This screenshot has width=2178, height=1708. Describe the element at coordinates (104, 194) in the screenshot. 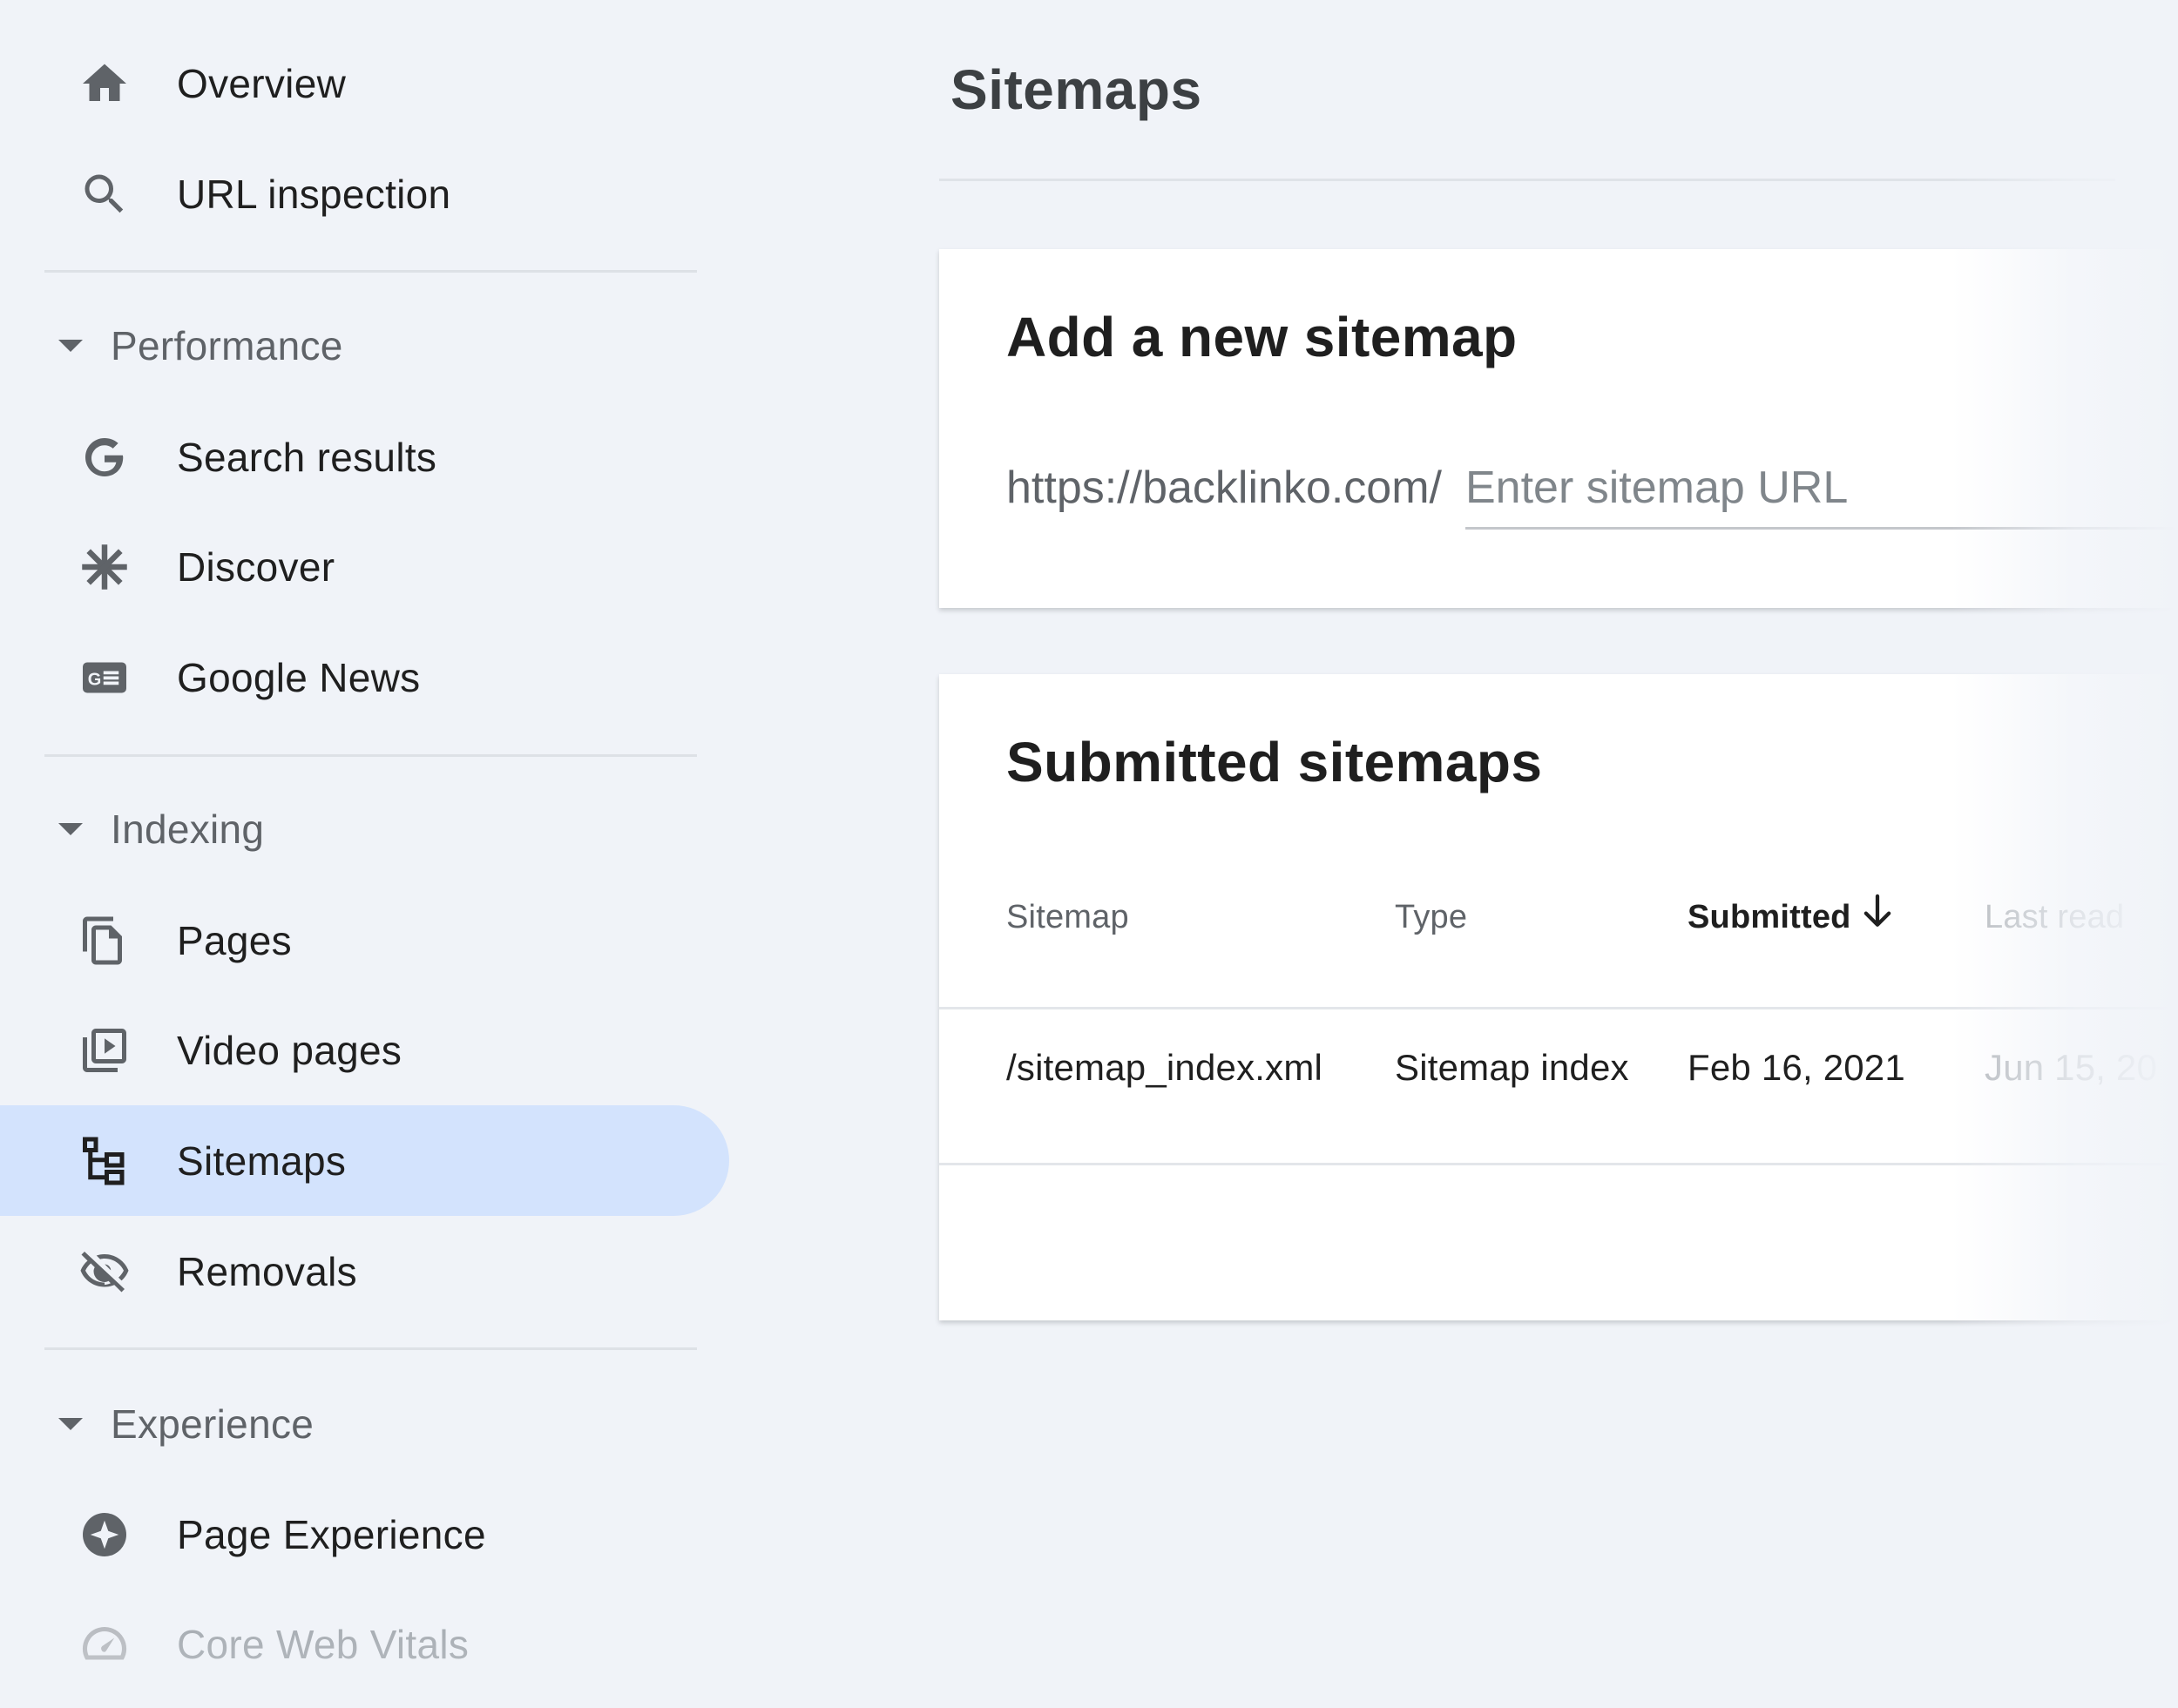

I see `search-icon` at that location.